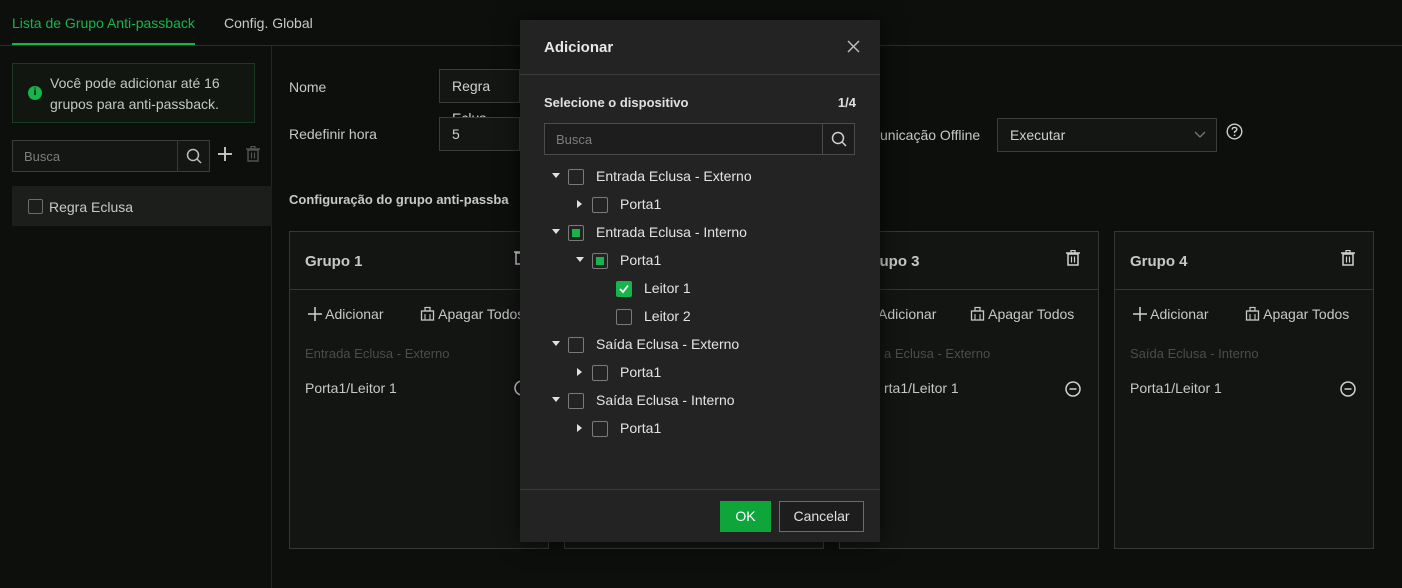  Describe the element at coordinates (700, 317) in the screenshot. I see `tree-node: Leitor 2` at that location.